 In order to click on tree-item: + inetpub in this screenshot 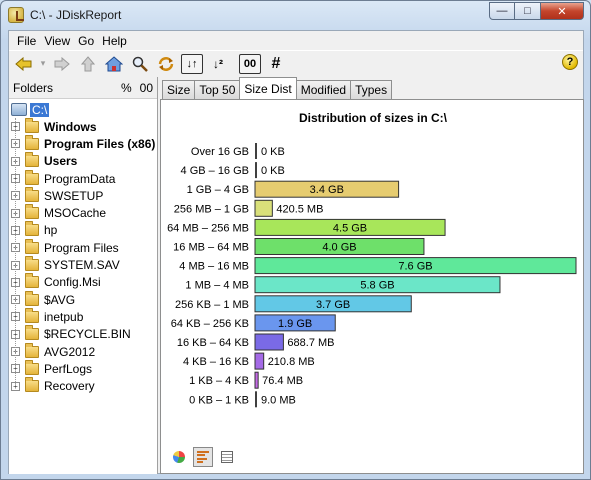, I will do `click(83, 316)`.